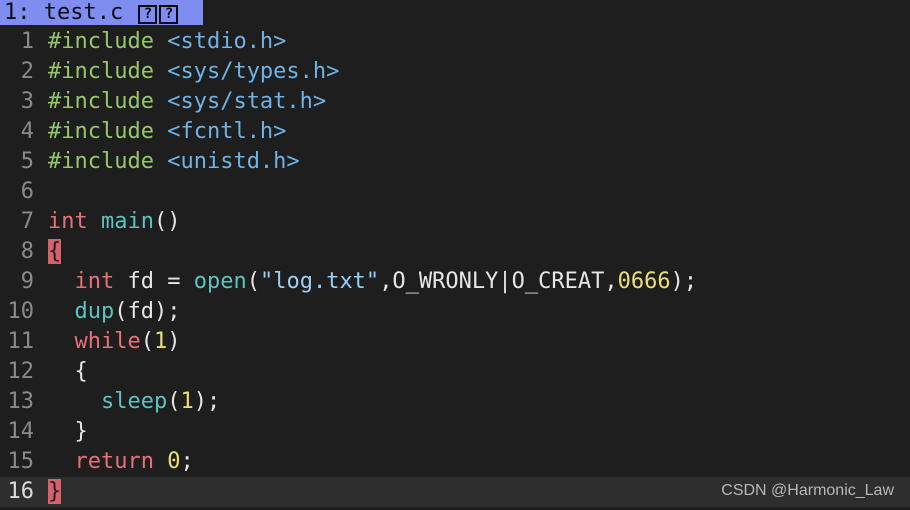  What do you see at coordinates (27, 281) in the screenshot?
I see `line-number: 9` at bounding box center [27, 281].